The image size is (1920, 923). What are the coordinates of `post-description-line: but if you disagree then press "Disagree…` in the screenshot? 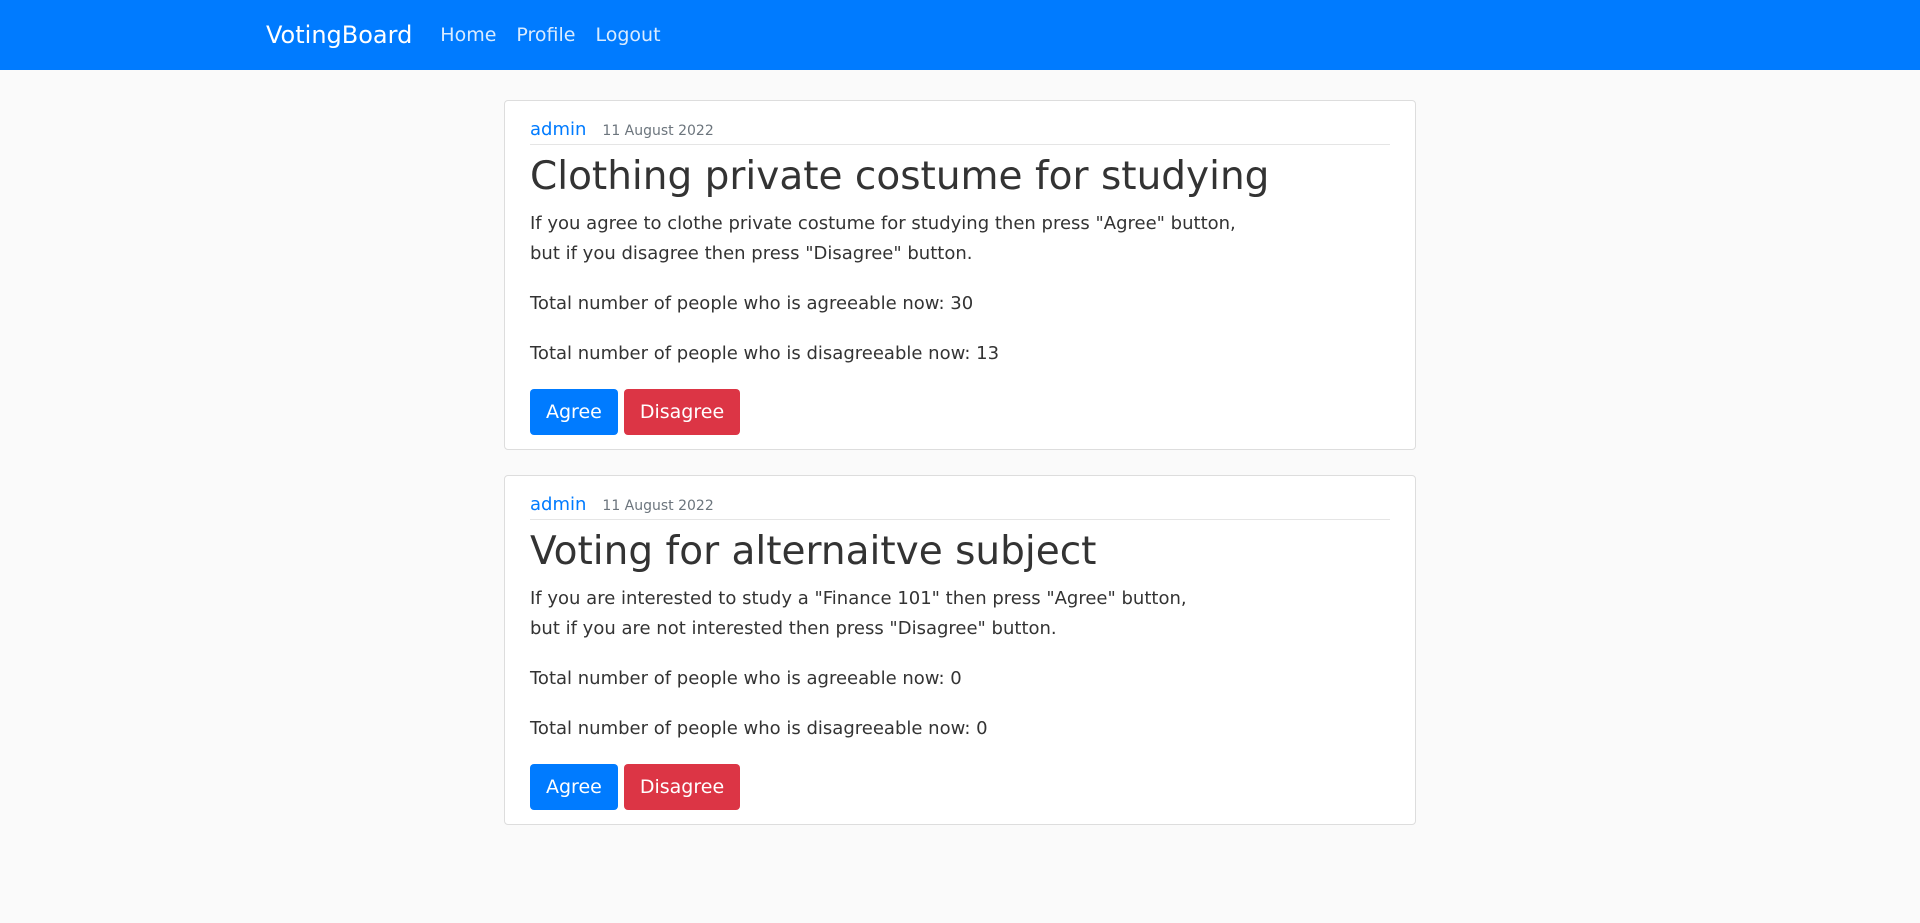 It's located at (751, 253).